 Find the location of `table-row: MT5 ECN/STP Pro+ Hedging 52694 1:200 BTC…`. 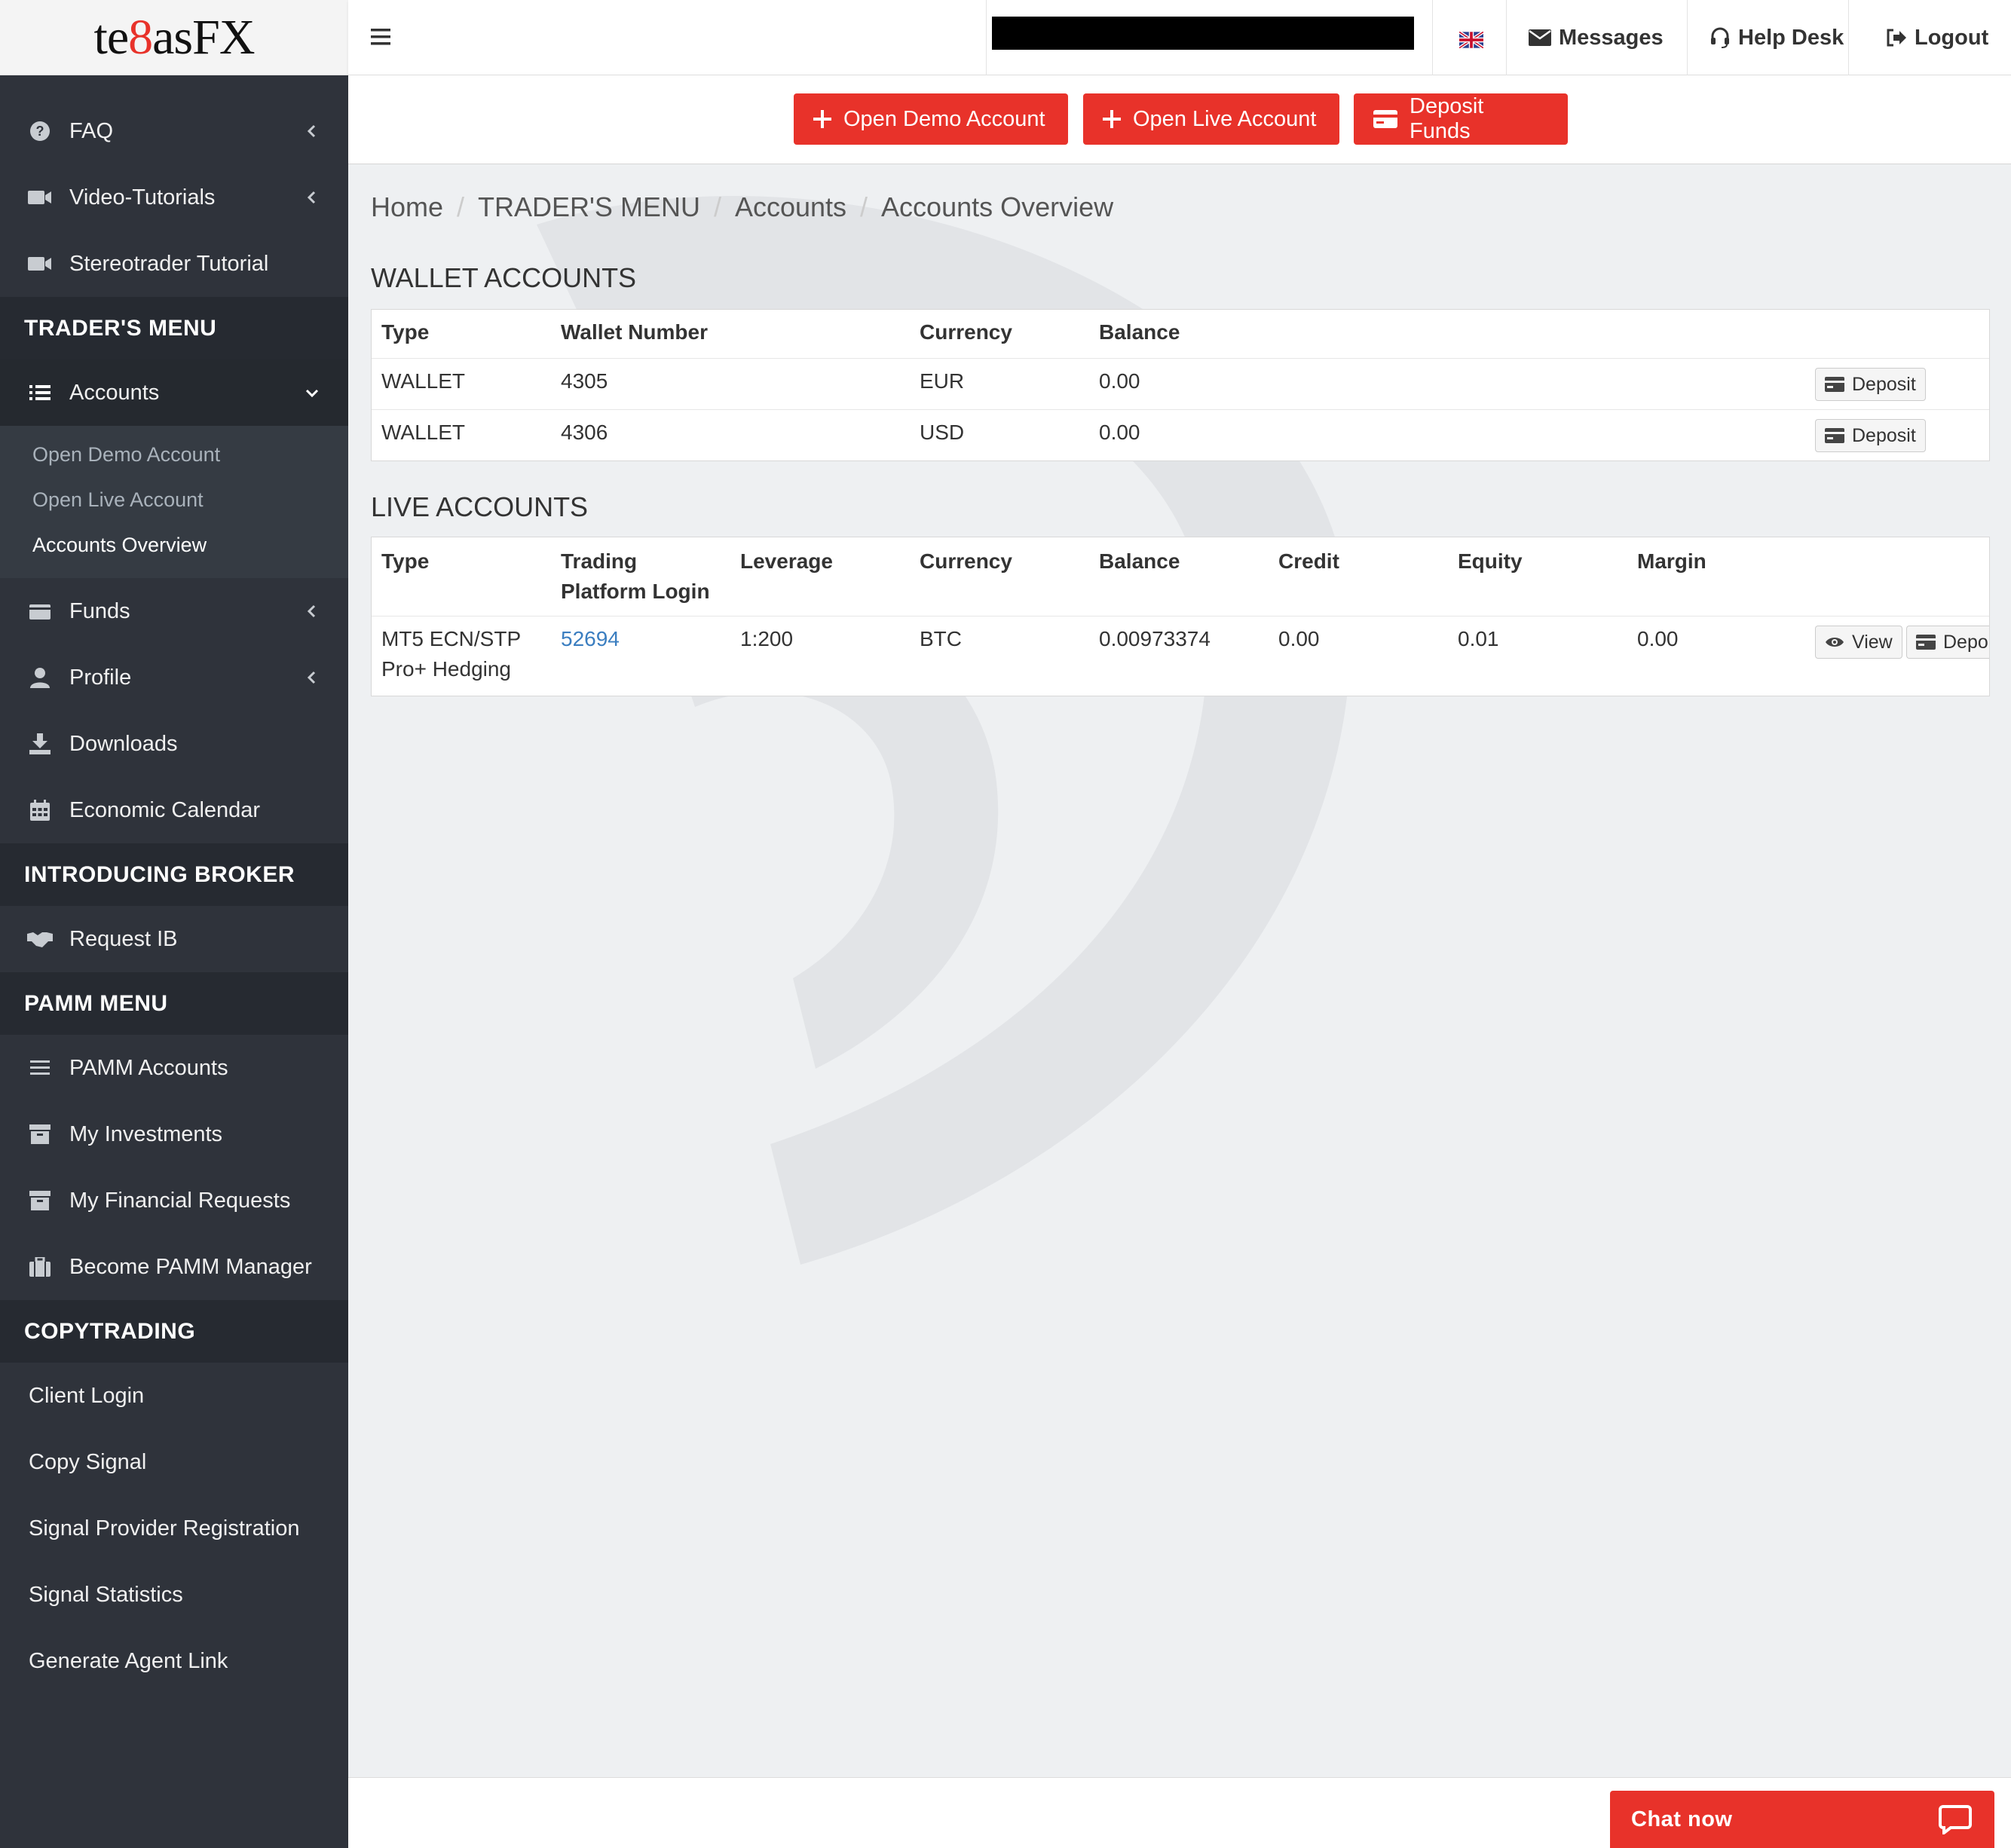

table-row: MT5 ECN/STP Pro+ Hedging 52694 1:200 BTC… is located at coordinates (1180, 656).